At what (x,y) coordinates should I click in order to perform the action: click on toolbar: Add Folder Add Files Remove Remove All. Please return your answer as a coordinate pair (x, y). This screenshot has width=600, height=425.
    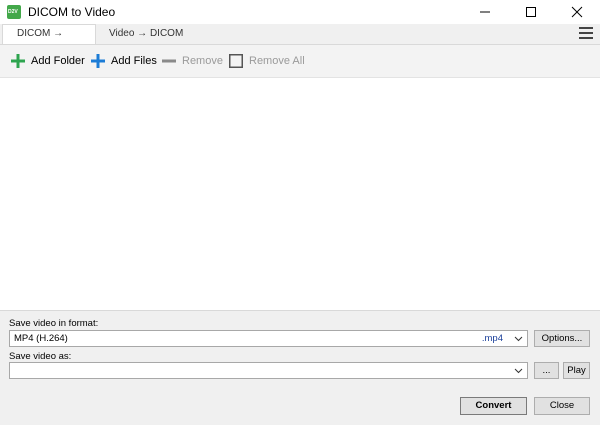
    Looking at the image, I should click on (300, 61).